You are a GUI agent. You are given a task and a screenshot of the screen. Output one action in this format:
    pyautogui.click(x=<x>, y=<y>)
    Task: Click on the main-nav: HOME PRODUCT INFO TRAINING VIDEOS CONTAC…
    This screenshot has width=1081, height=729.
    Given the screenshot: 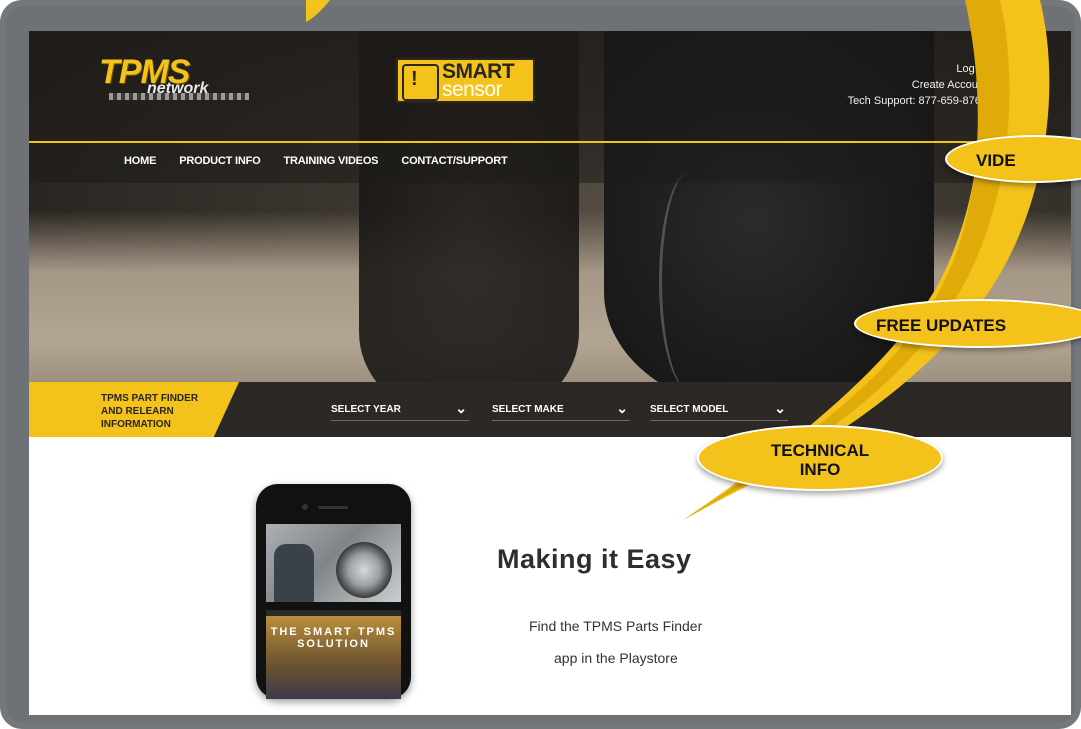 What is the action you would take?
    pyautogui.click(x=316, y=161)
    